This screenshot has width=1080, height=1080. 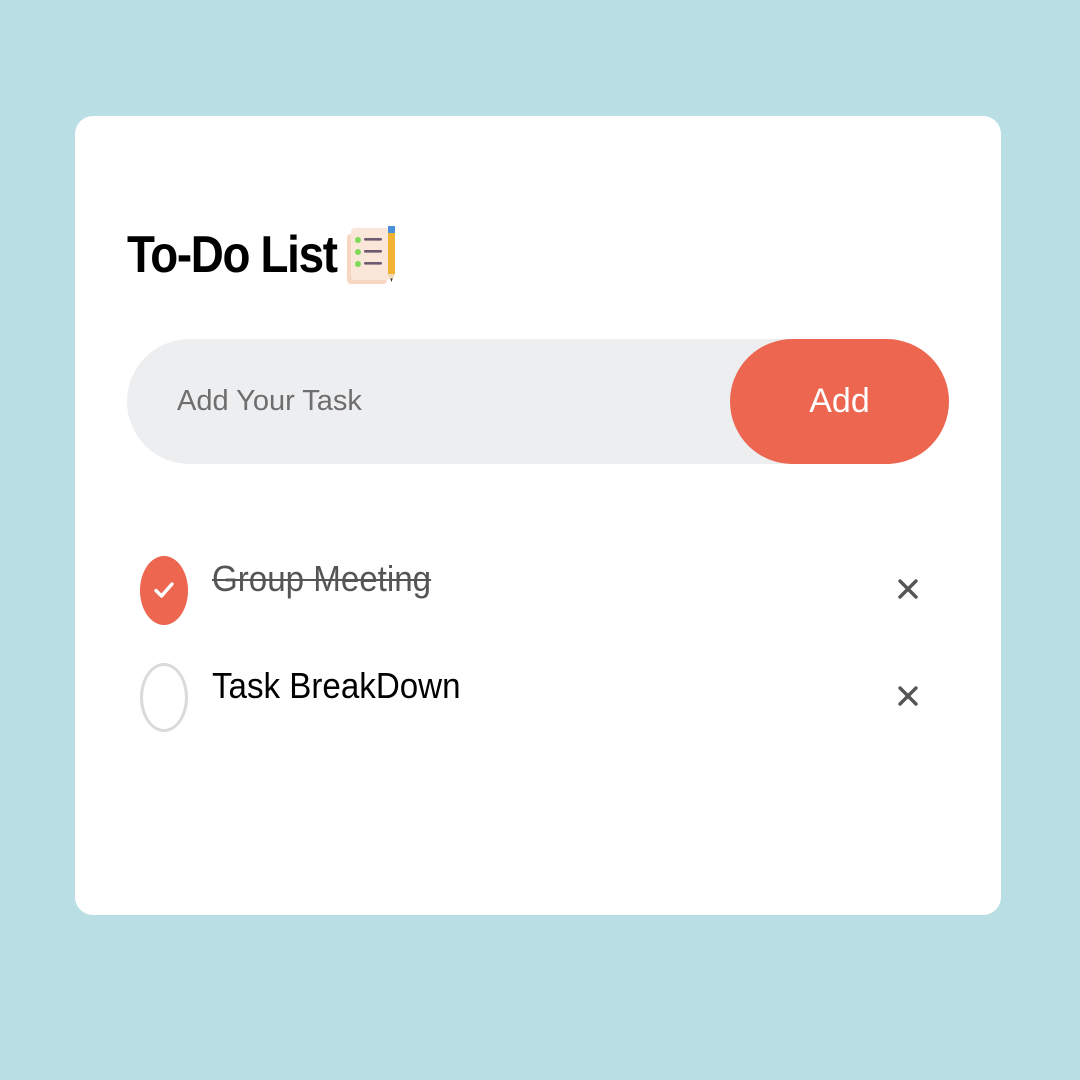 What do you see at coordinates (839, 401) in the screenshot?
I see `add-button: Add` at bounding box center [839, 401].